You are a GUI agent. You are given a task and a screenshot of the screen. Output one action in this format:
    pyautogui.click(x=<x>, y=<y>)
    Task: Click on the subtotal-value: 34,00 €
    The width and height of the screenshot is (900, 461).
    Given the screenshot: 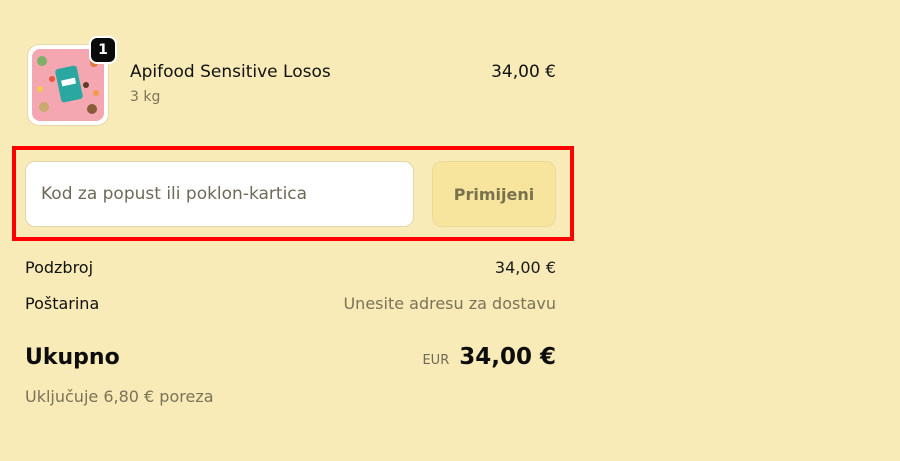 What is the action you would take?
    pyautogui.click(x=525, y=267)
    